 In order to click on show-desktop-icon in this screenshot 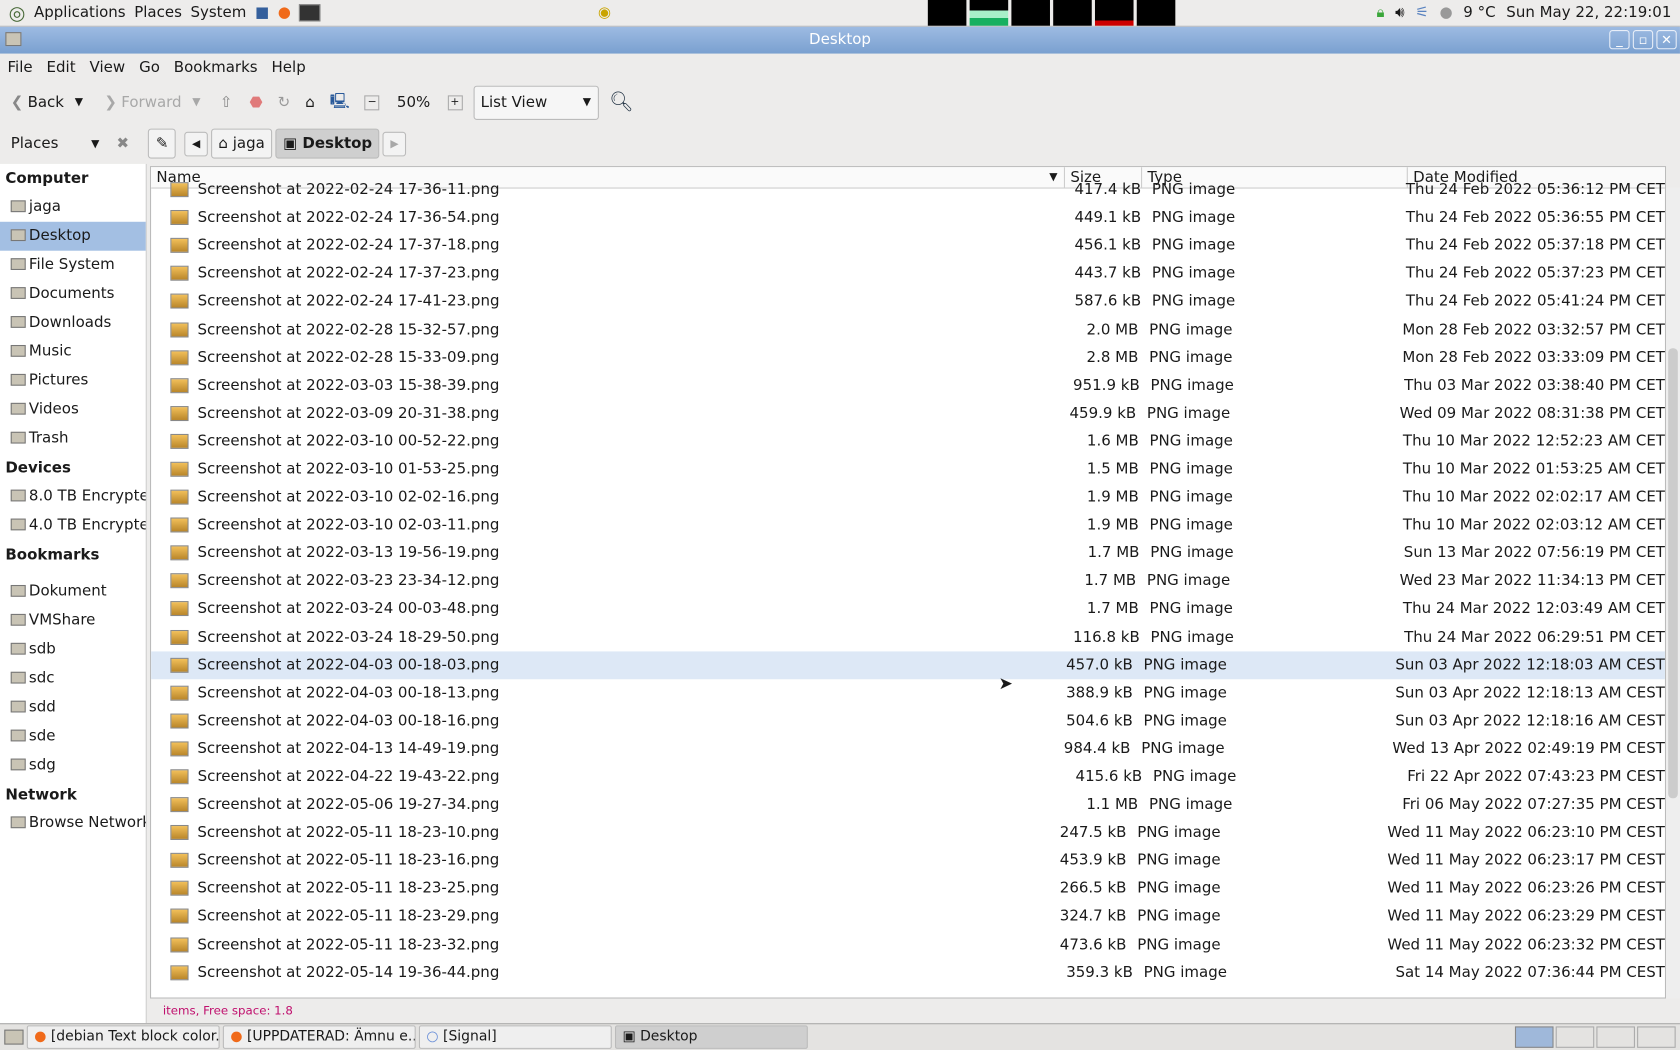, I will do `click(14, 1037)`.